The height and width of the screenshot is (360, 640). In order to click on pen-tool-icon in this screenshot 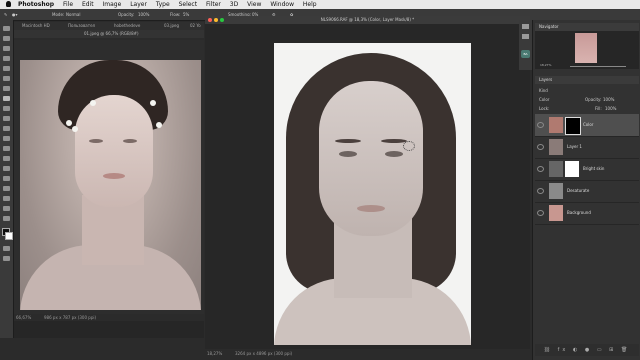, I will do `click(6, 168)`.